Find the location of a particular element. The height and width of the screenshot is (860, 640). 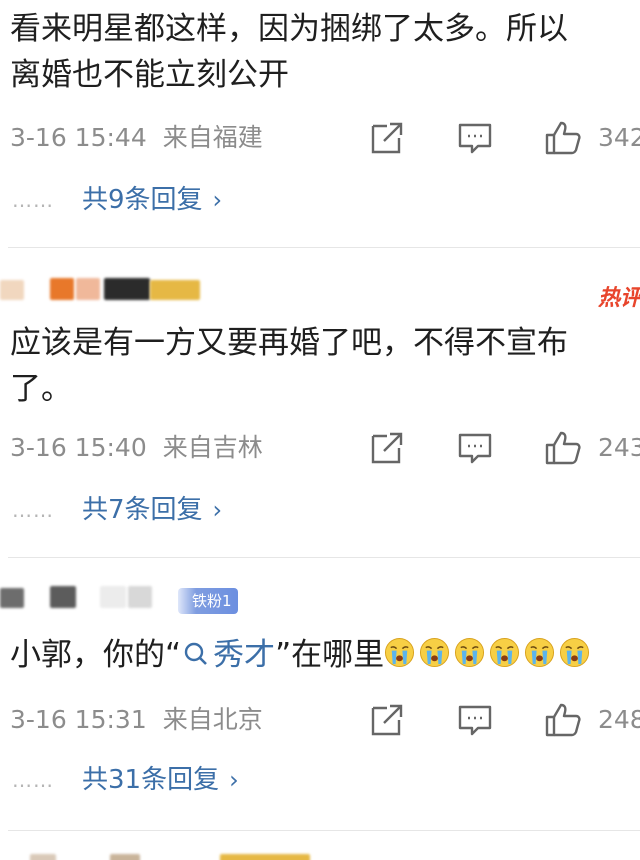

comment-time: 3-16 15:44 is located at coordinates (78, 137).